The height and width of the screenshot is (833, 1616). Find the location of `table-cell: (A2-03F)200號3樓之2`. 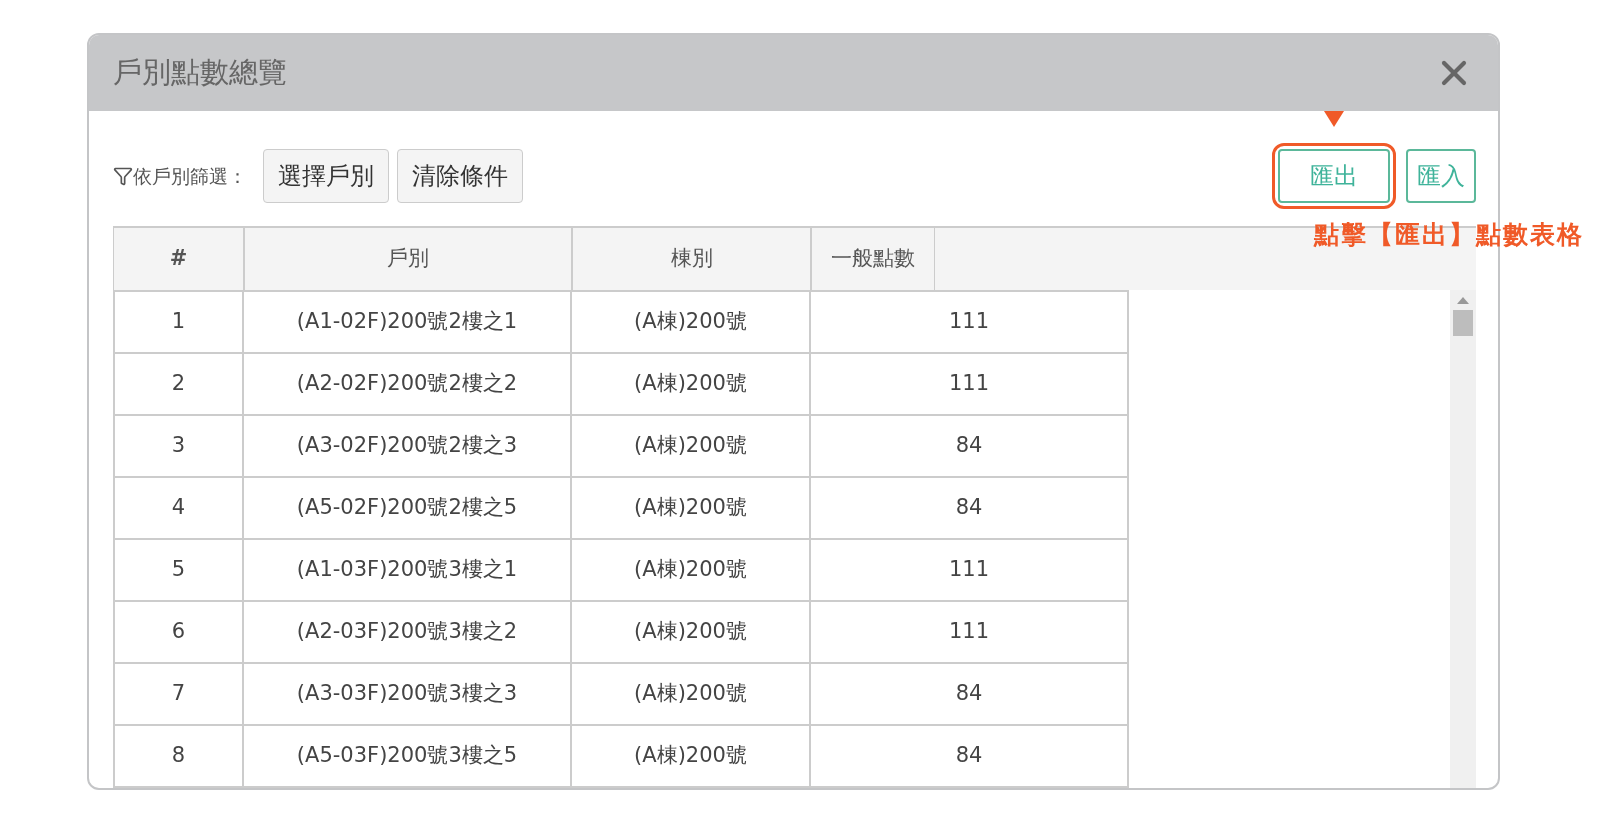

table-cell: (A2-03F)200號3樓之2 is located at coordinates (408, 632).